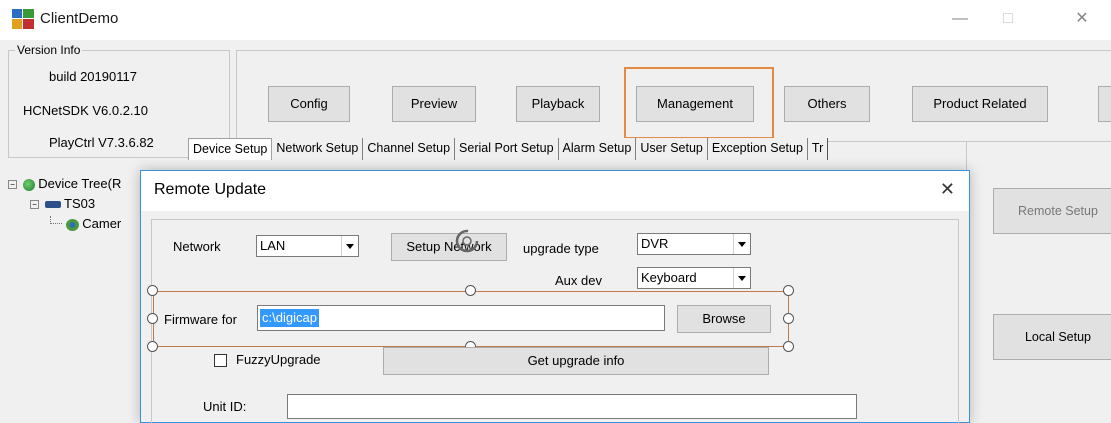 The height and width of the screenshot is (423, 1111). What do you see at coordinates (200, 319) in the screenshot?
I see `firmware-label: Firmware for` at bounding box center [200, 319].